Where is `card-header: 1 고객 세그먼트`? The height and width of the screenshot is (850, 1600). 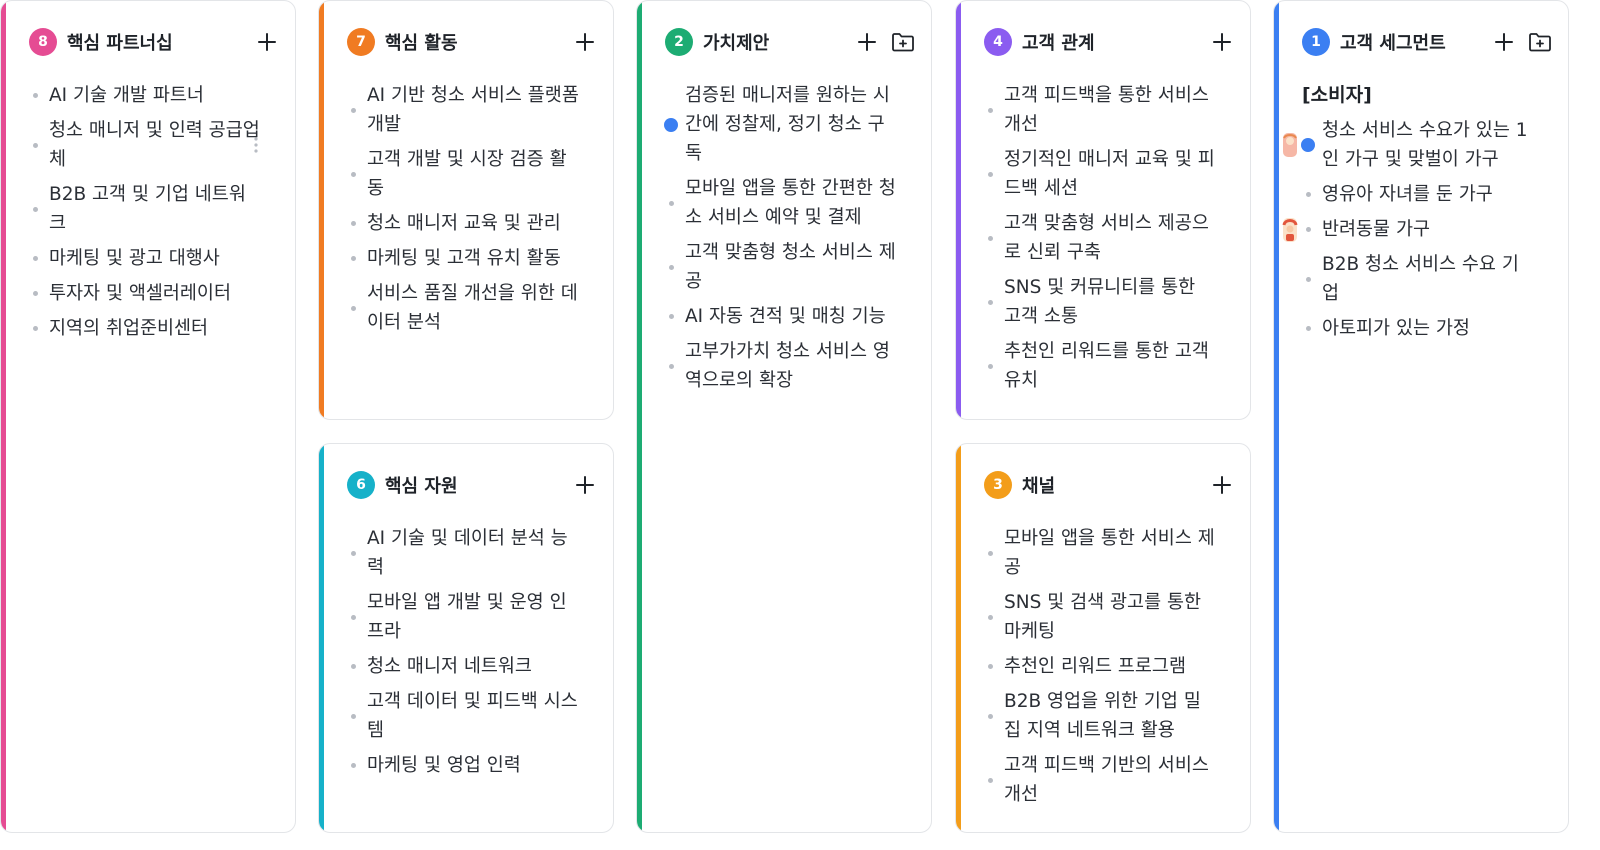
card-header: 1 고객 세그먼트 is located at coordinates (1428, 42).